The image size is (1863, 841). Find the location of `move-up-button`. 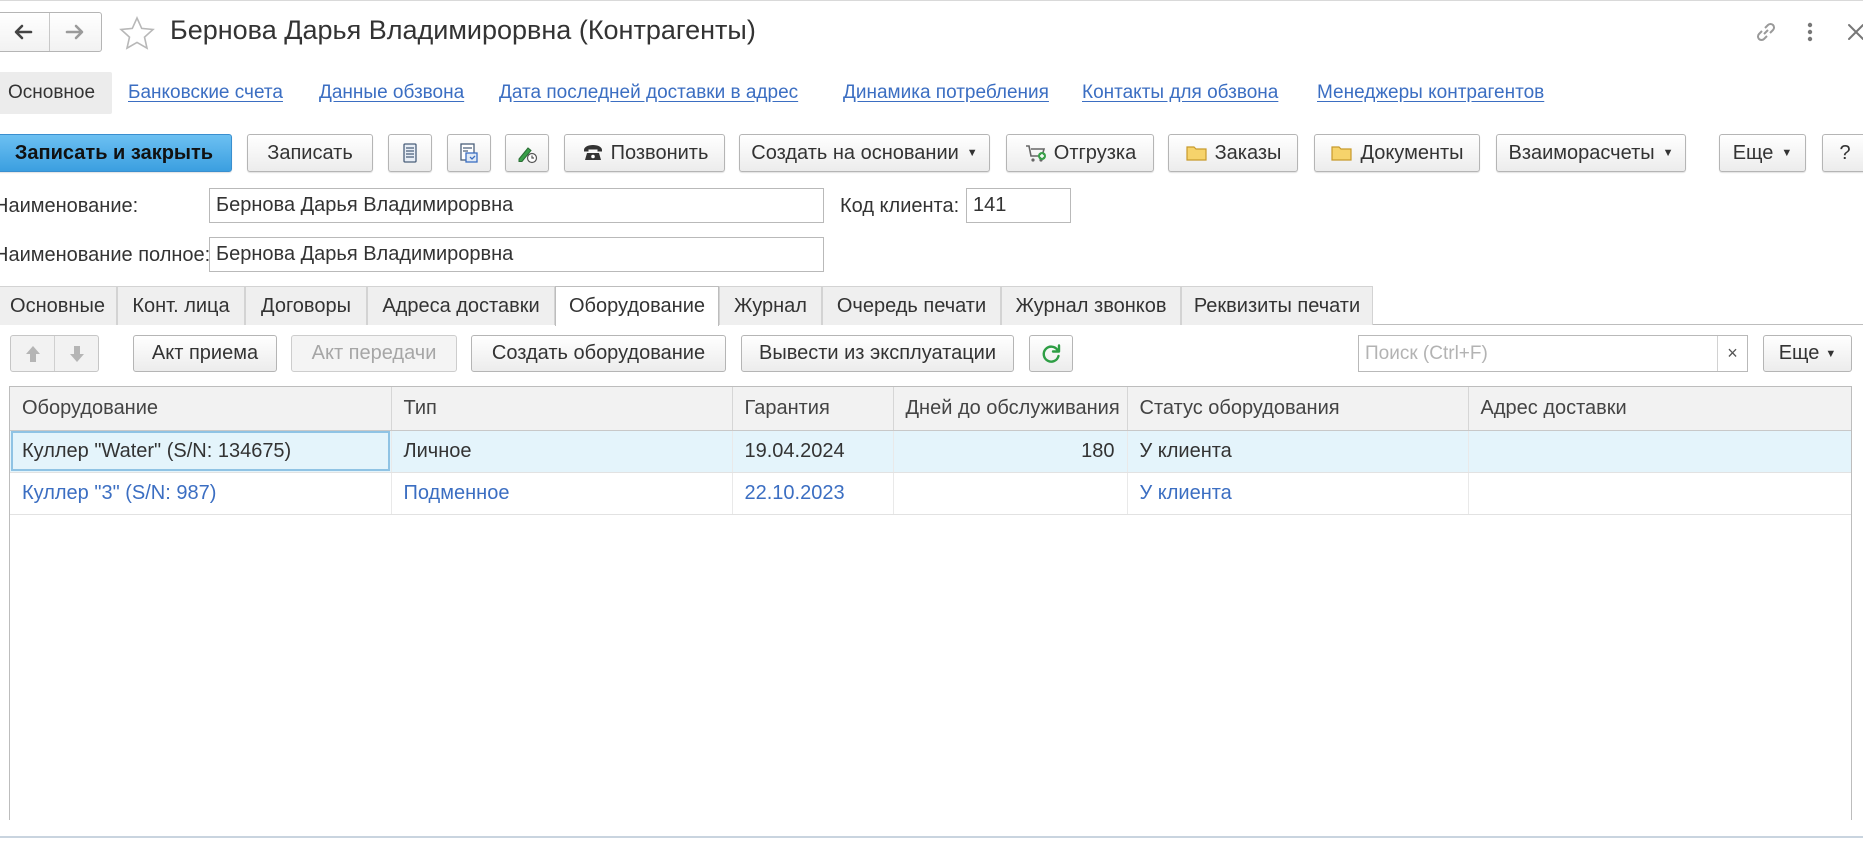

move-up-button is located at coordinates (32, 353).